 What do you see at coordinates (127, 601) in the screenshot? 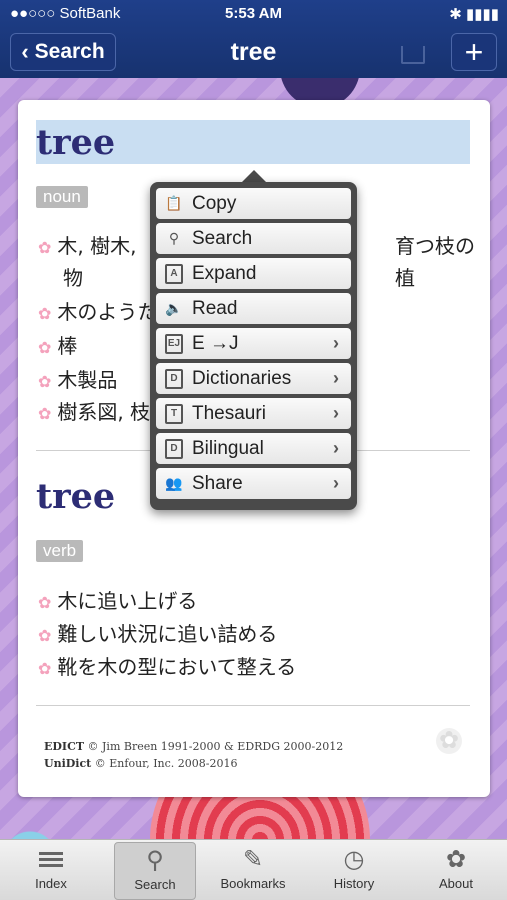
I see `sense-text: 木に追い上げる` at bounding box center [127, 601].